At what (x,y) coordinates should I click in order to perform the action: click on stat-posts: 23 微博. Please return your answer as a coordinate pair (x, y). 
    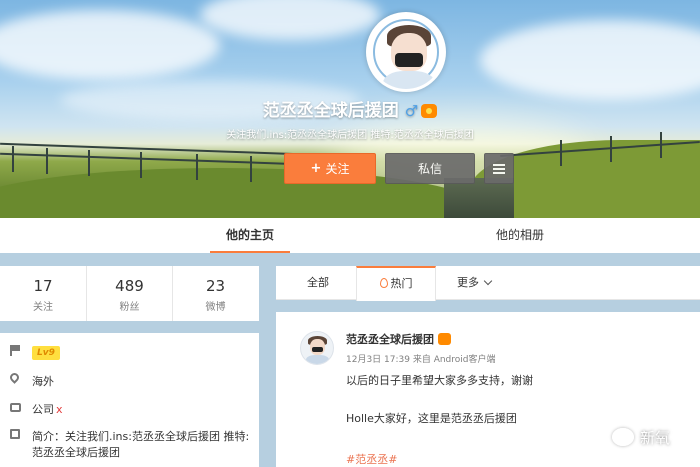
    Looking at the image, I should click on (215, 293).